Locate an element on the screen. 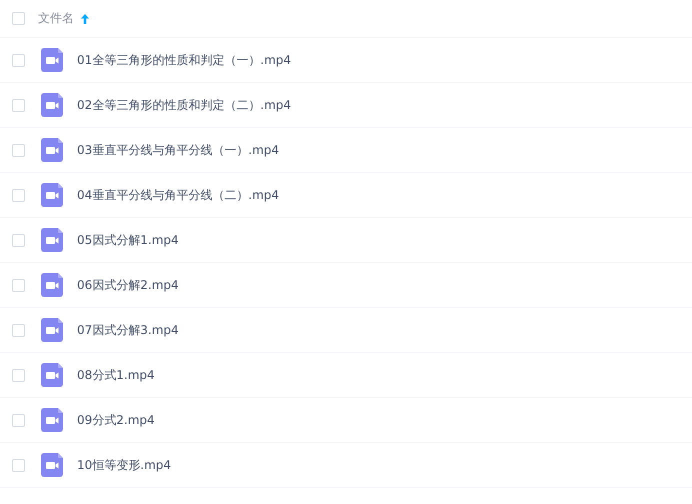  file-name: 03垂直平分线与角平分线（一）.mp4 is located at coordinates (178, 150).